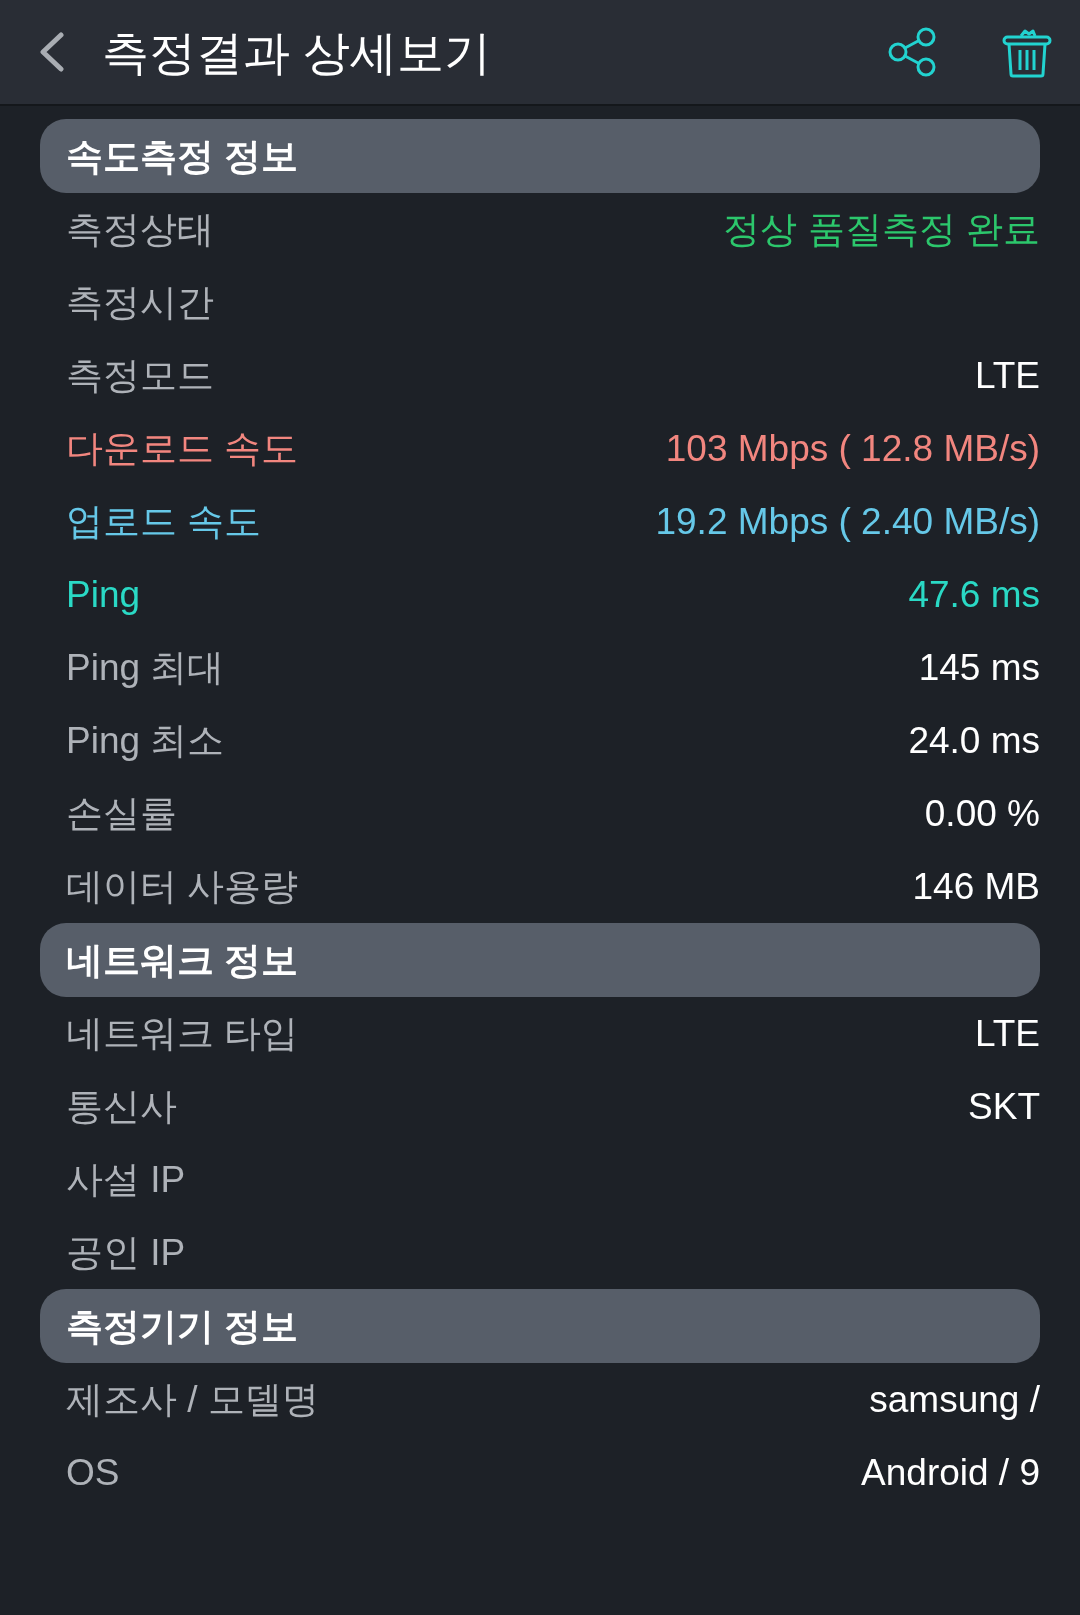 The width and height of the screenshot is (1080, 1615). What do you see at coordinates (121, 1106) in the screenshot?
I see `row-label: 통신사` at bounding box center [121, 1106].